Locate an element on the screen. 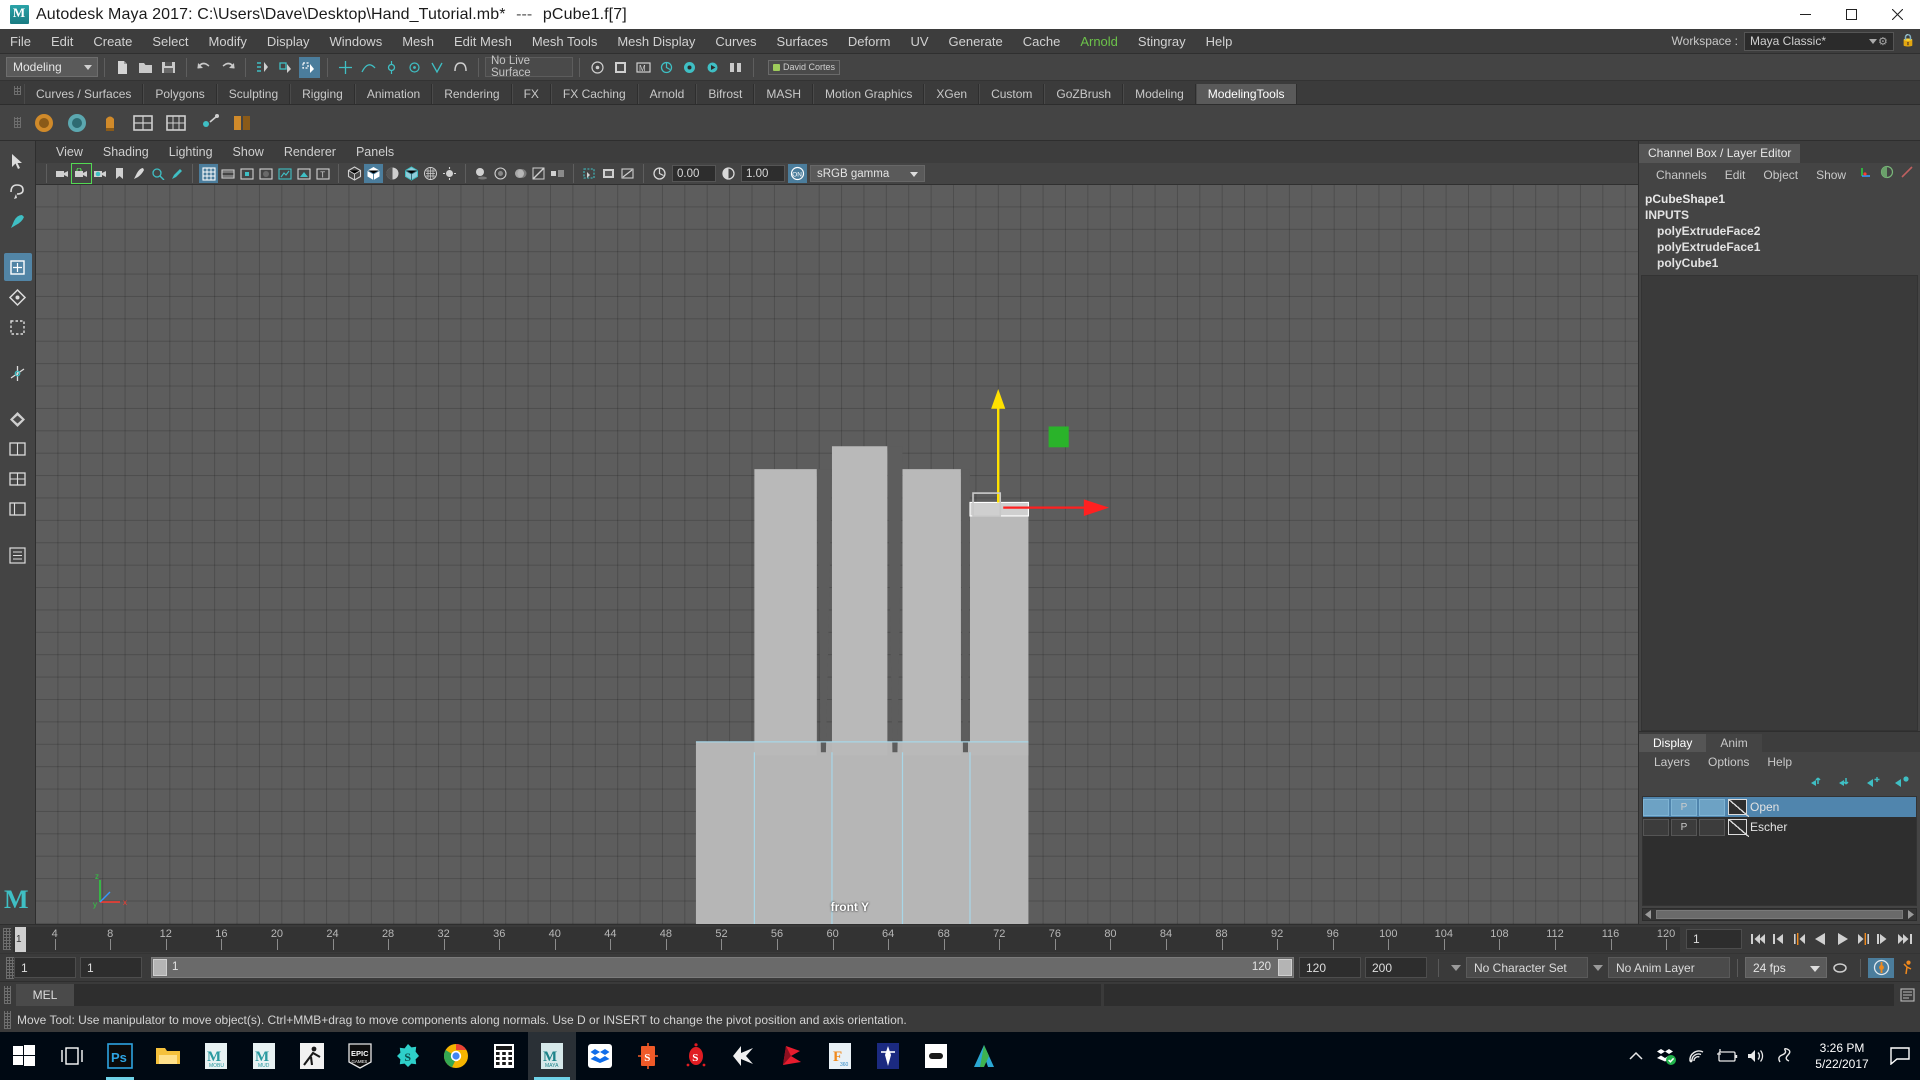 The height and width of the screenshot is (1080, 1920). taskbar-item-unity is located at coordinates (744, 1056).